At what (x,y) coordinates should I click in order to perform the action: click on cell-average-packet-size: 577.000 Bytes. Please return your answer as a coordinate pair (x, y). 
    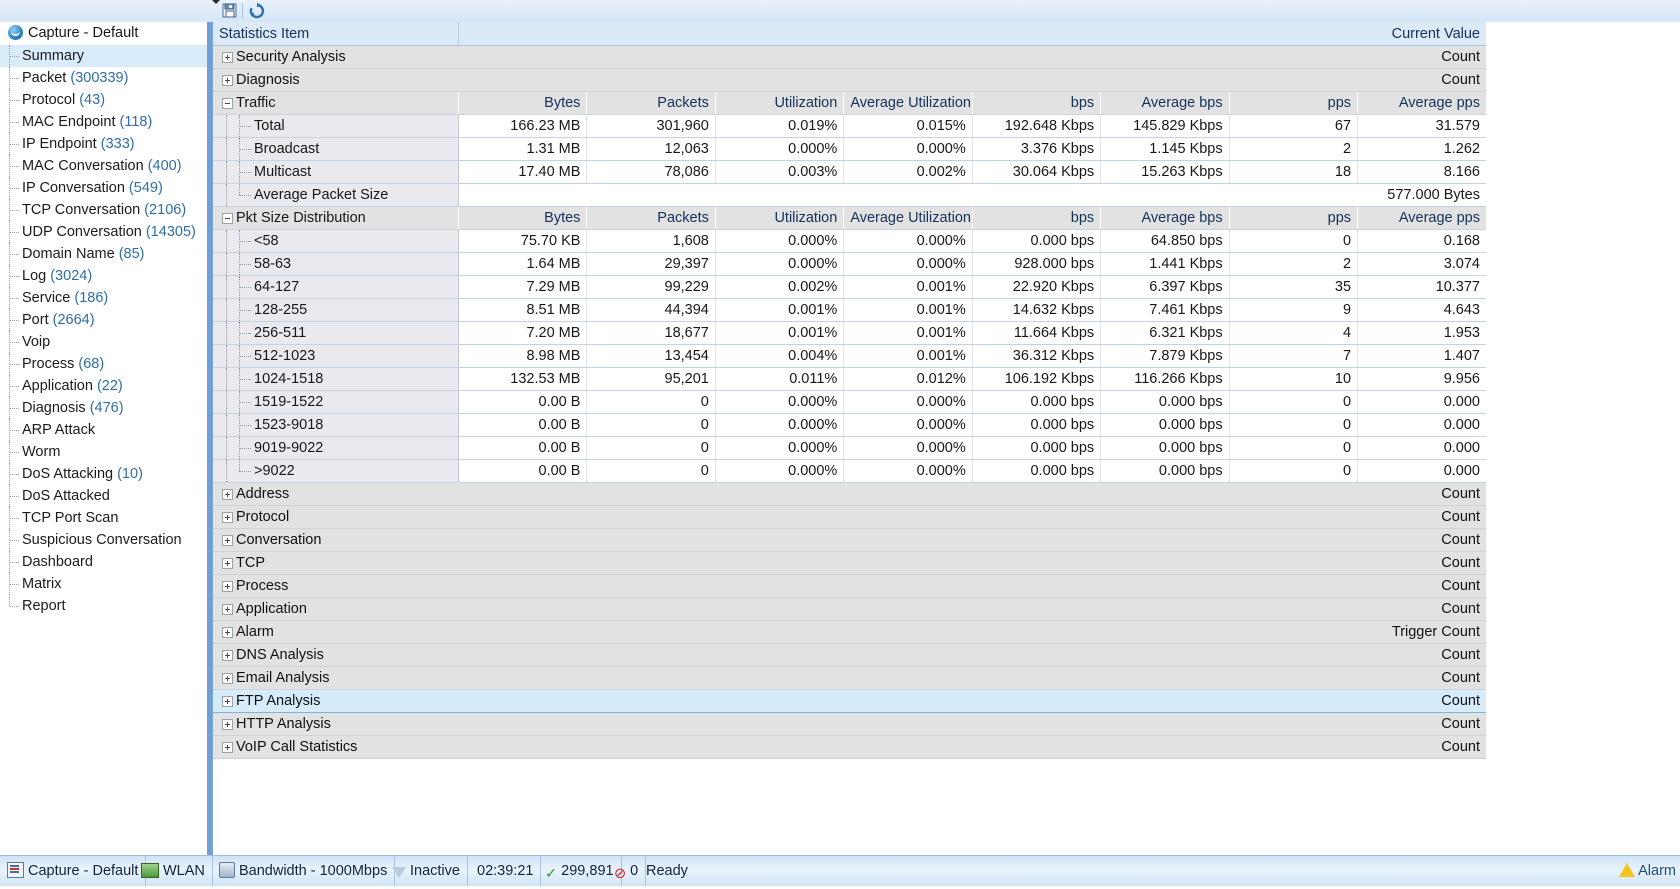
    Looking at the image, I should click on (1421, 195).